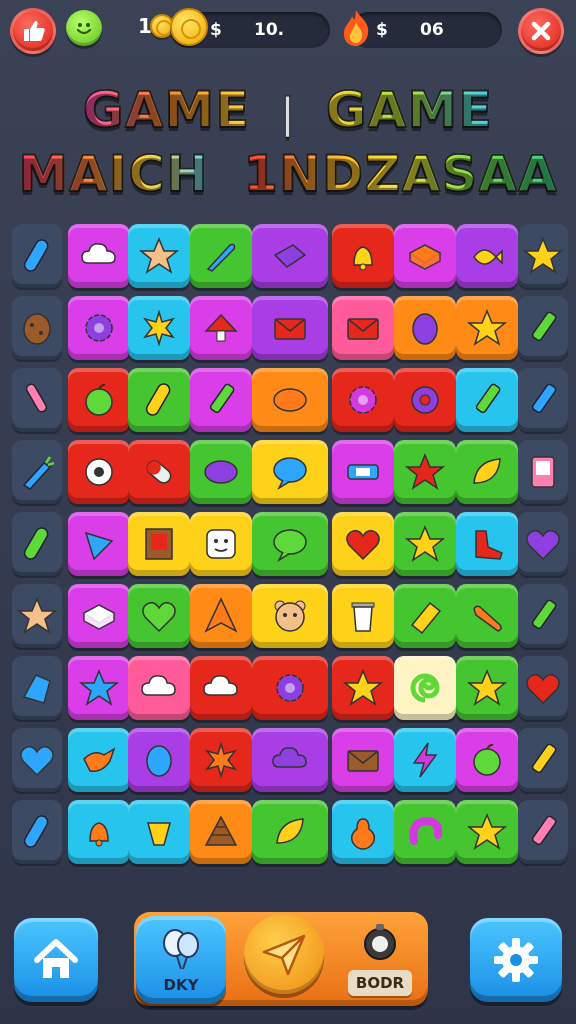 This screenshot has width=576, height=1024. Describe the element at coordinates (37, 472) in the screenshot. I see `board-tile-r4-c1` at that location.